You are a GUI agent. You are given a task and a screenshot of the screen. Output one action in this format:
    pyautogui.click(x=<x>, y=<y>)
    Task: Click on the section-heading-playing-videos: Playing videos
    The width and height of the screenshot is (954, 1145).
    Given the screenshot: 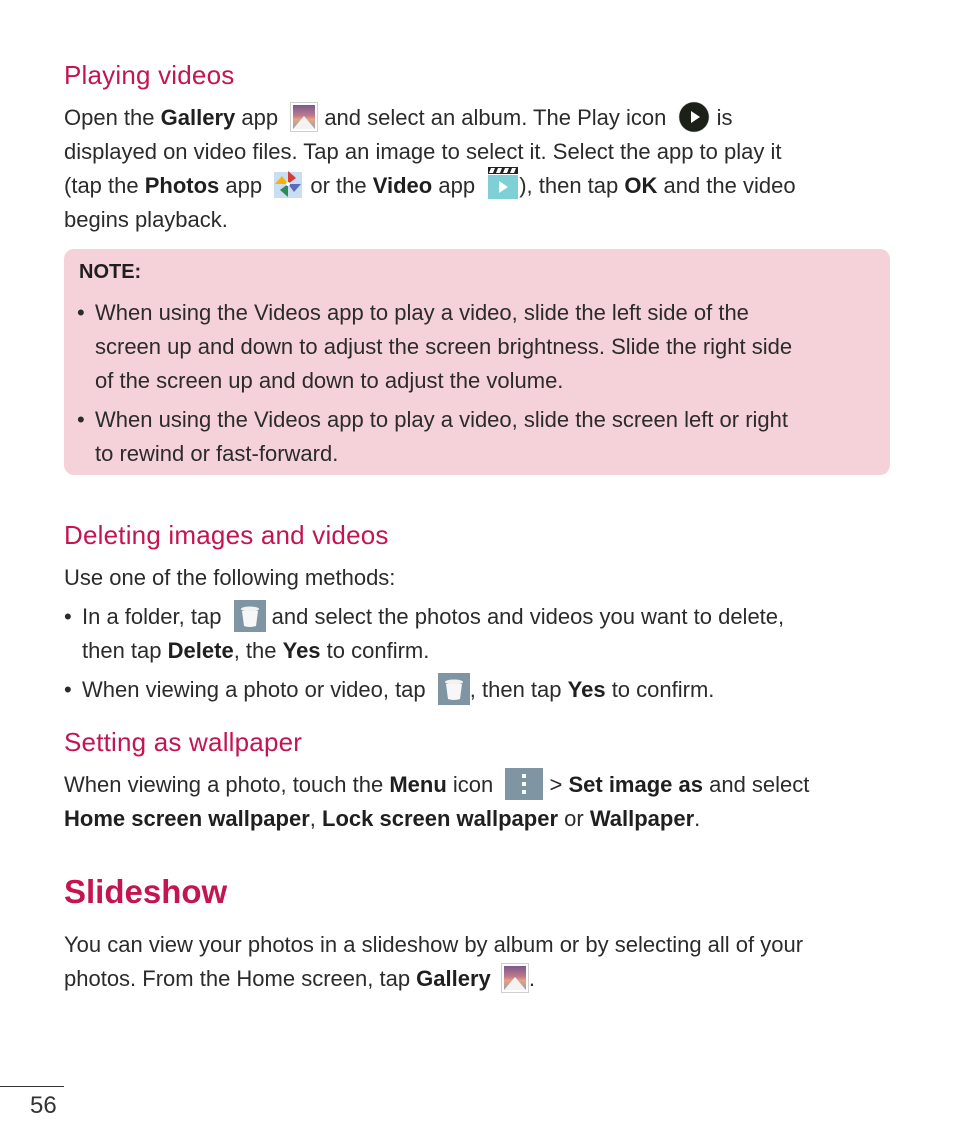 What is the action you would take?
    pyautogui.click(x=149, y=75)
    